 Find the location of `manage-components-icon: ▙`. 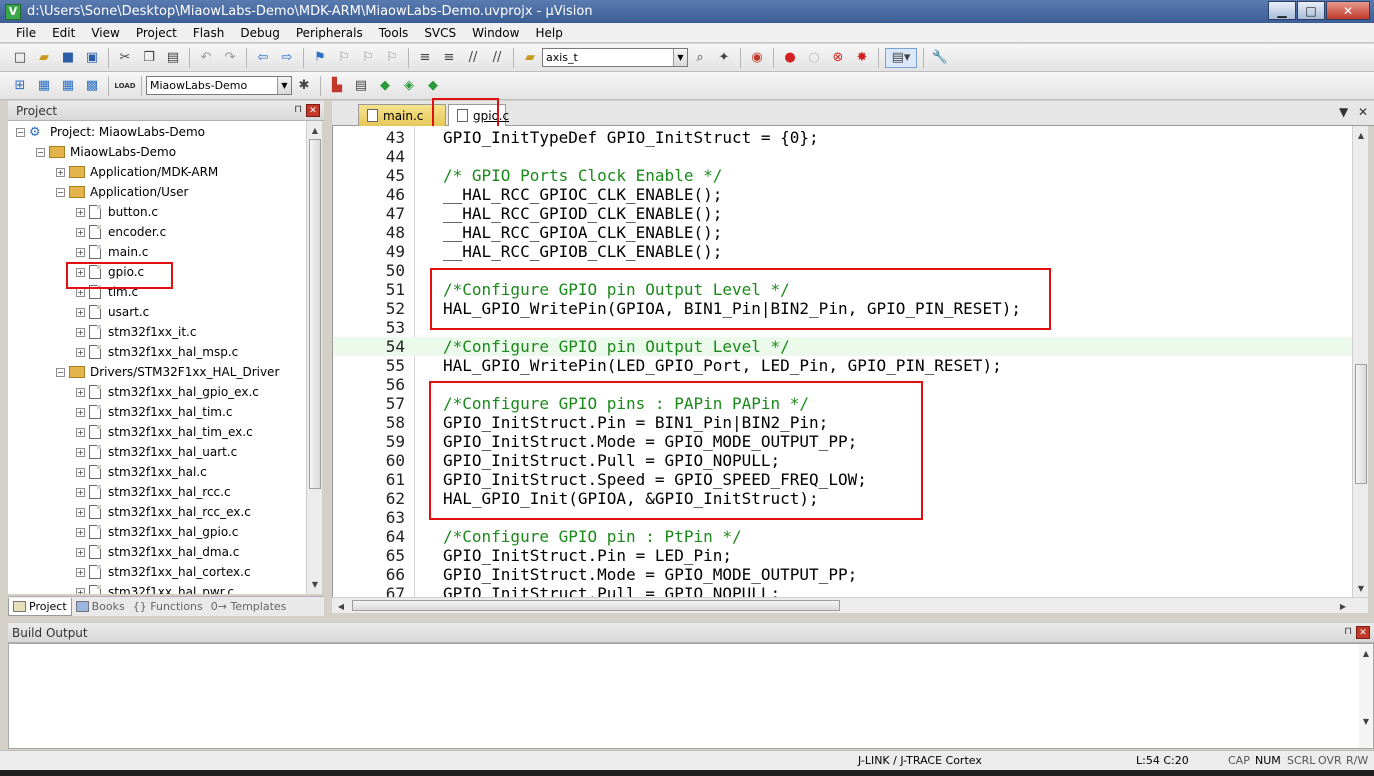

manage-components-icon: ▙ is located at coordinates (337, 86).